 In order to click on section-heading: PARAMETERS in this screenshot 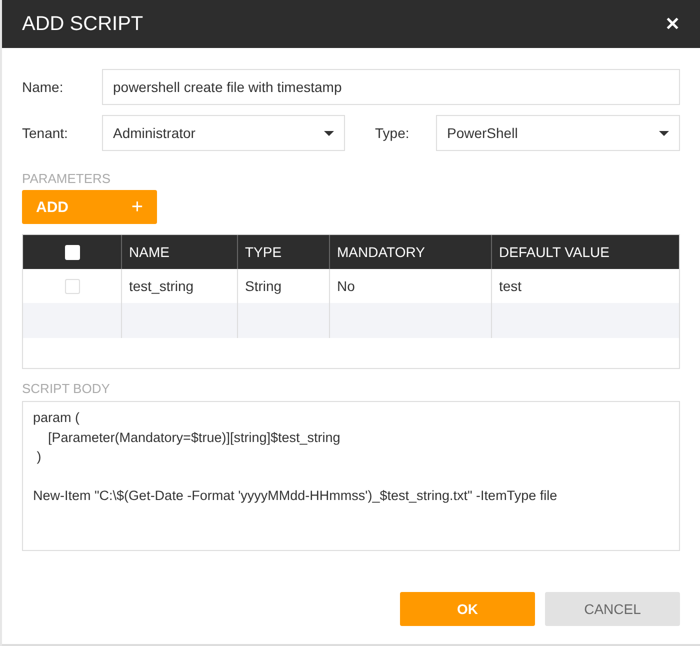, I will do `click(67, 179)`.